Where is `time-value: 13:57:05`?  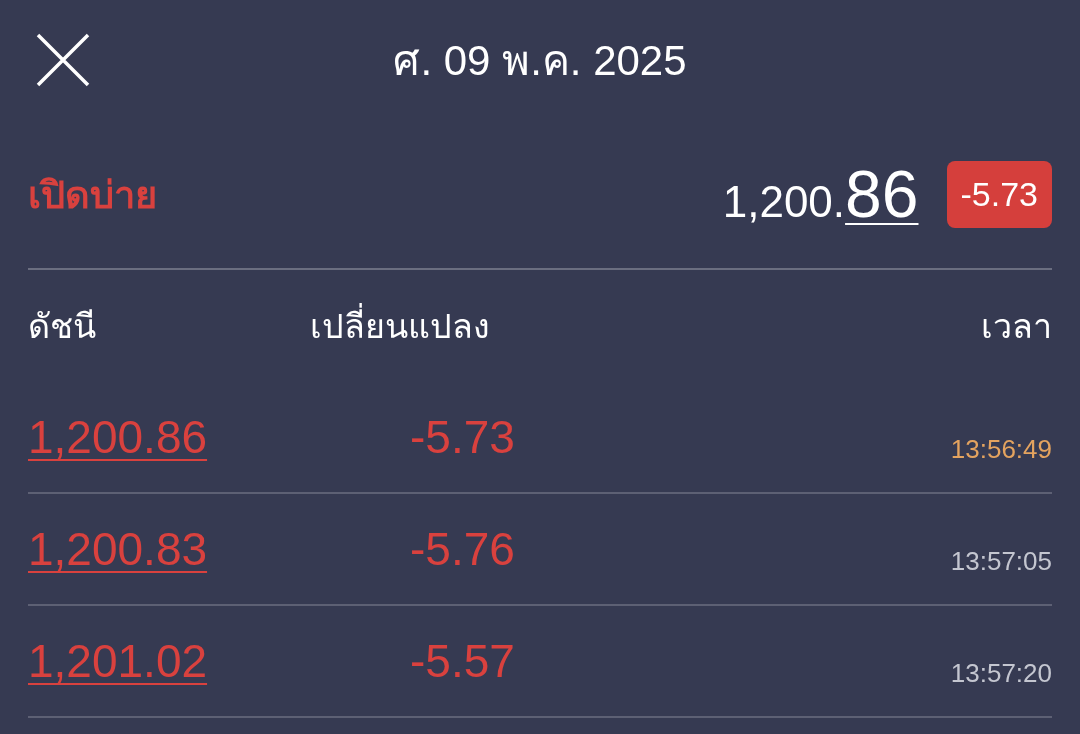 time-value: 13:57:05 is located at coordinates (1001, 560).